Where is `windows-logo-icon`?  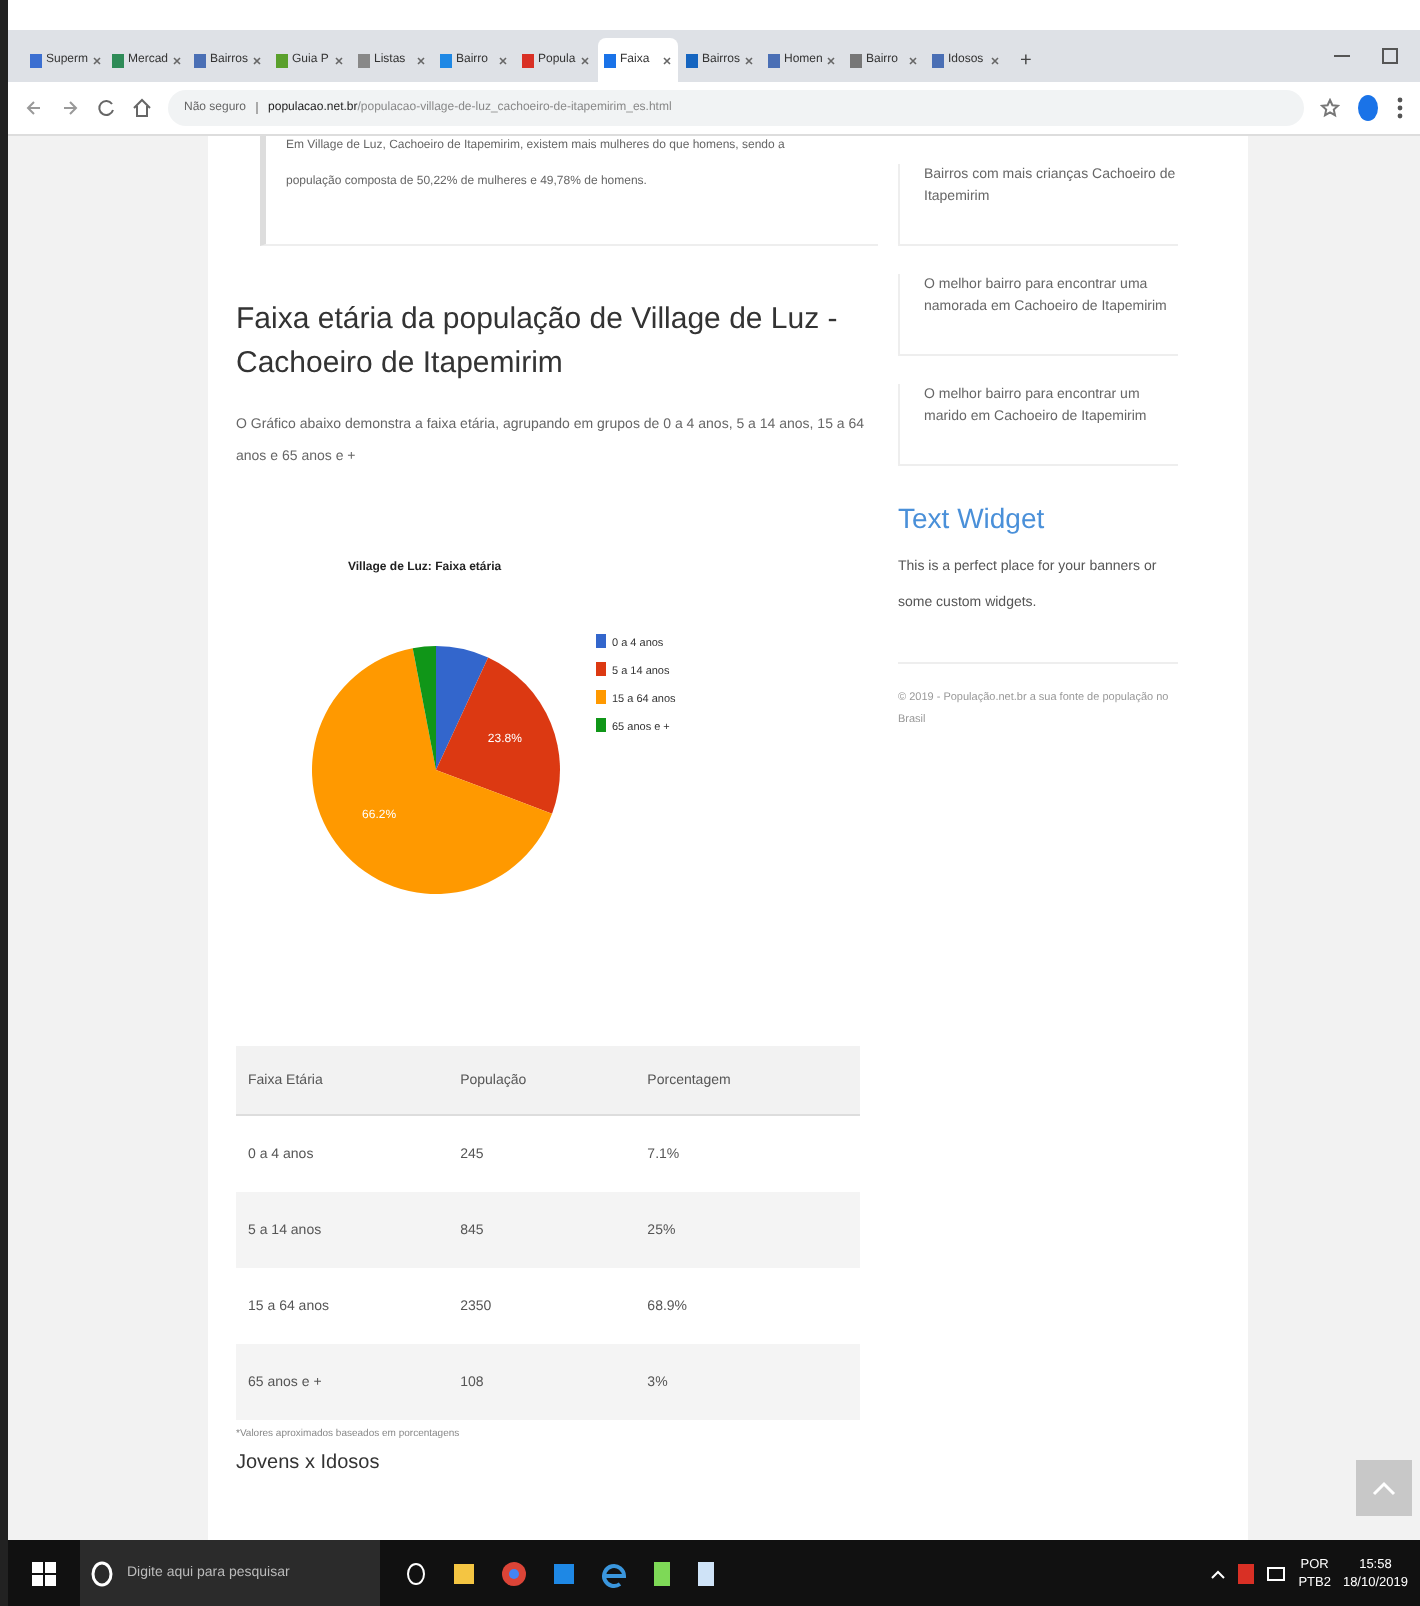 windows-logo-icon is located at coordinates (44, 1573).